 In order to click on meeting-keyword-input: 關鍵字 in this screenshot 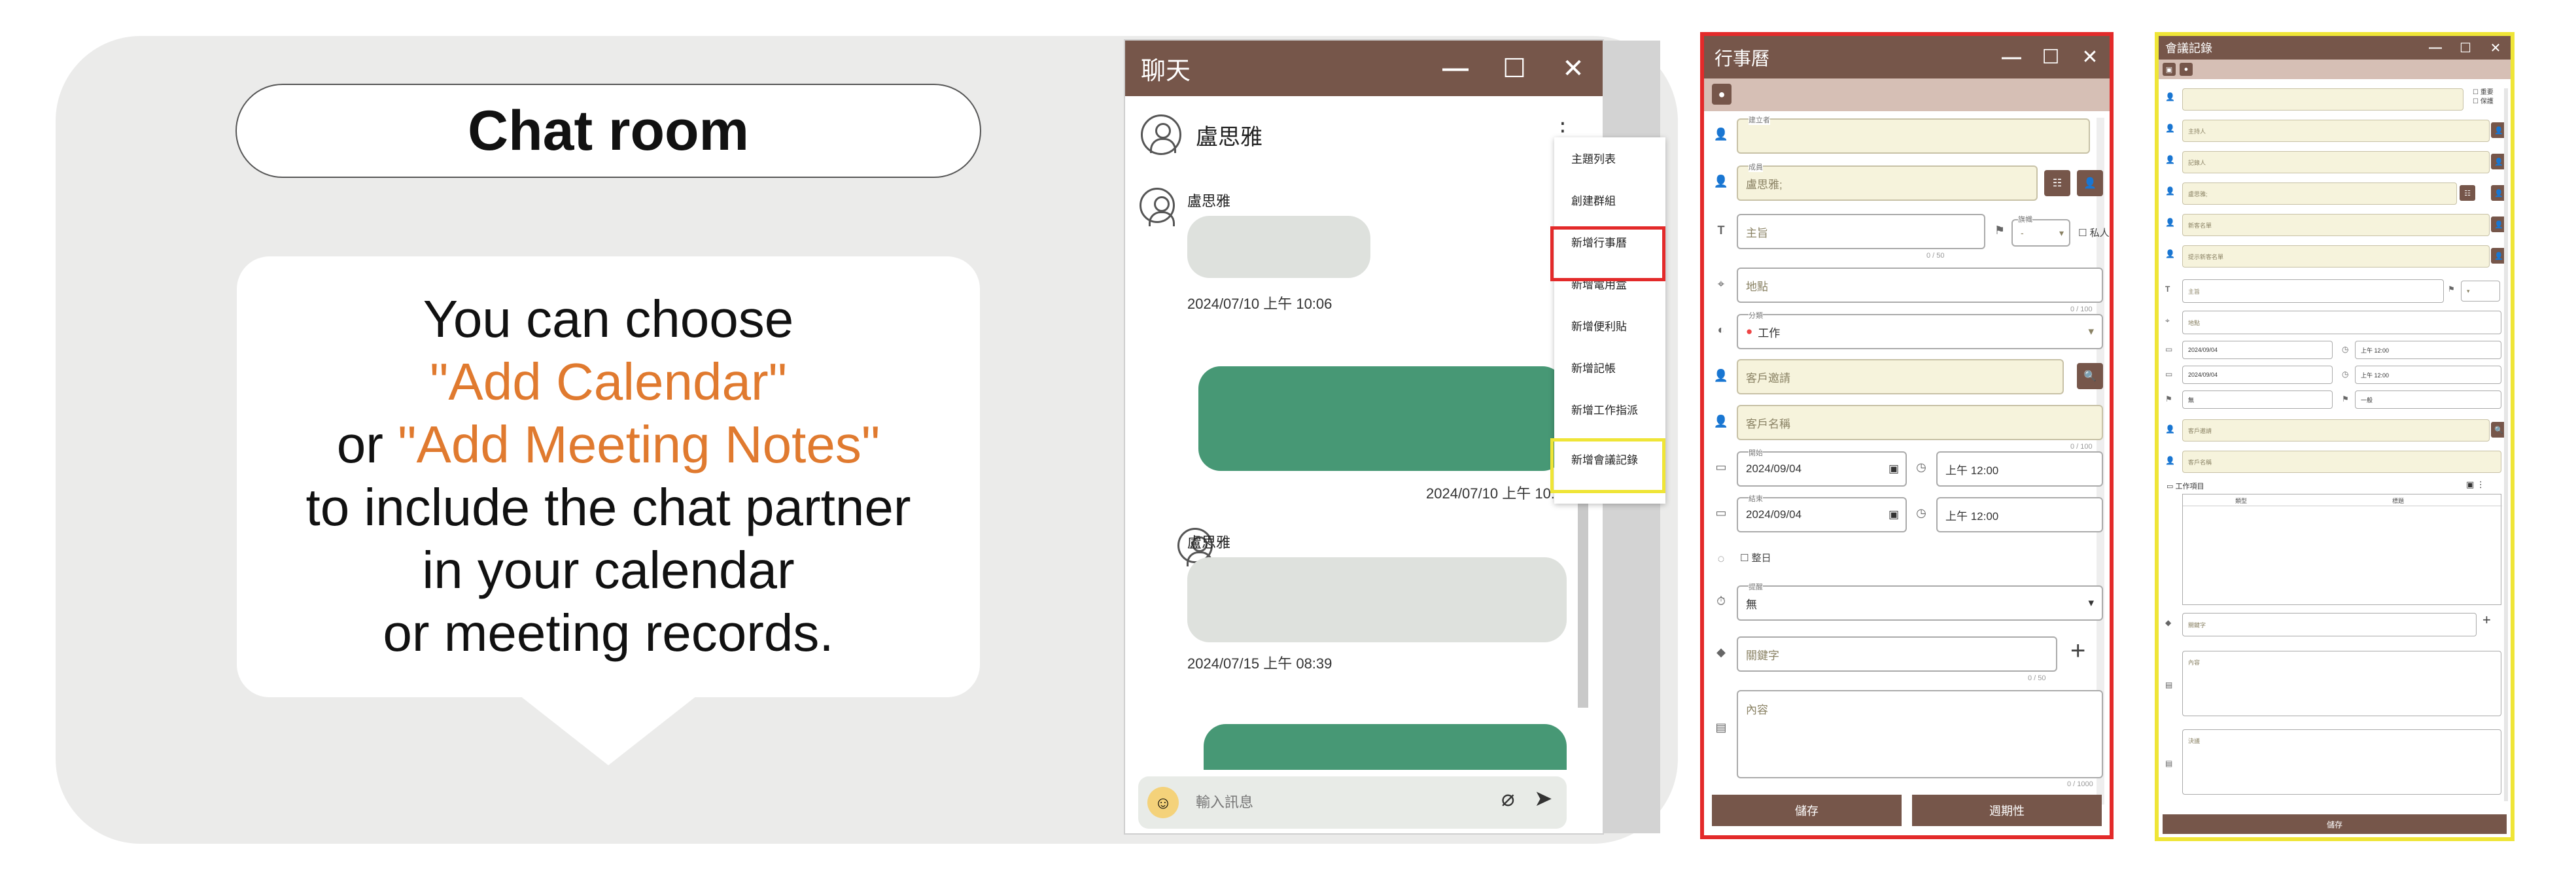, I will do `click(2329, 624)`.